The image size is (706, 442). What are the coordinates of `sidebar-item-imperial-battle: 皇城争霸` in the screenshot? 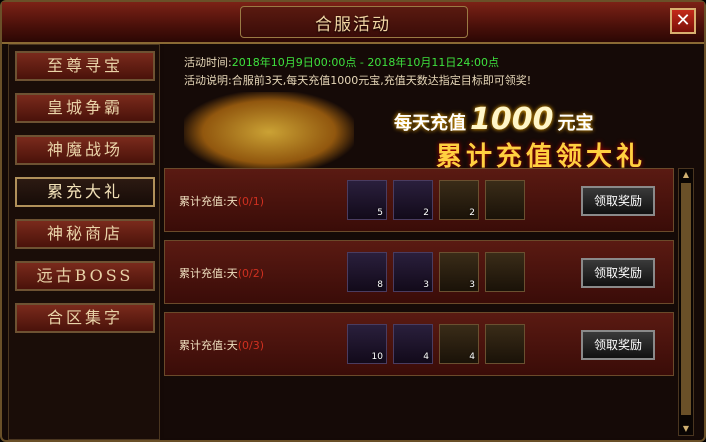 It's located at (85, 108).